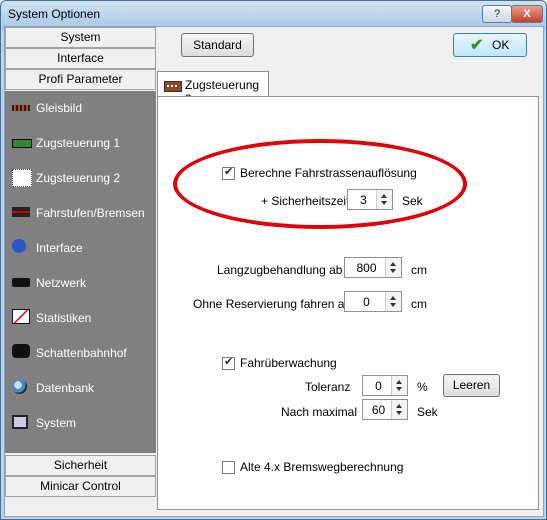  I want to click on langzug-stepper: 800, so click(373, 267).